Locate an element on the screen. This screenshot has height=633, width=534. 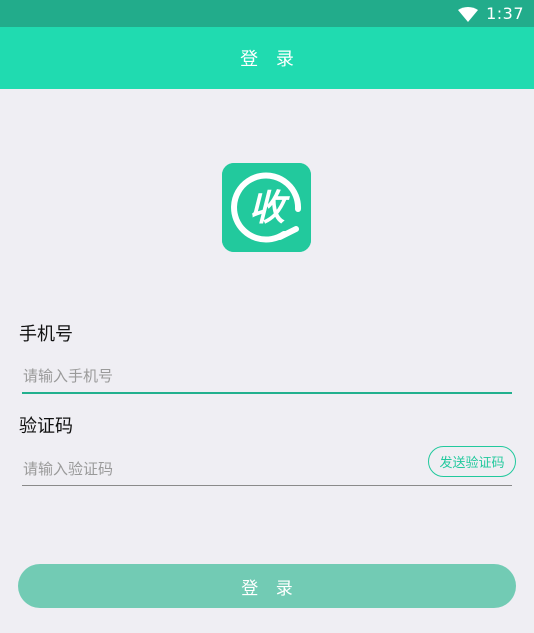
status-icons: 1:37 is located at coordinates (491, 14).